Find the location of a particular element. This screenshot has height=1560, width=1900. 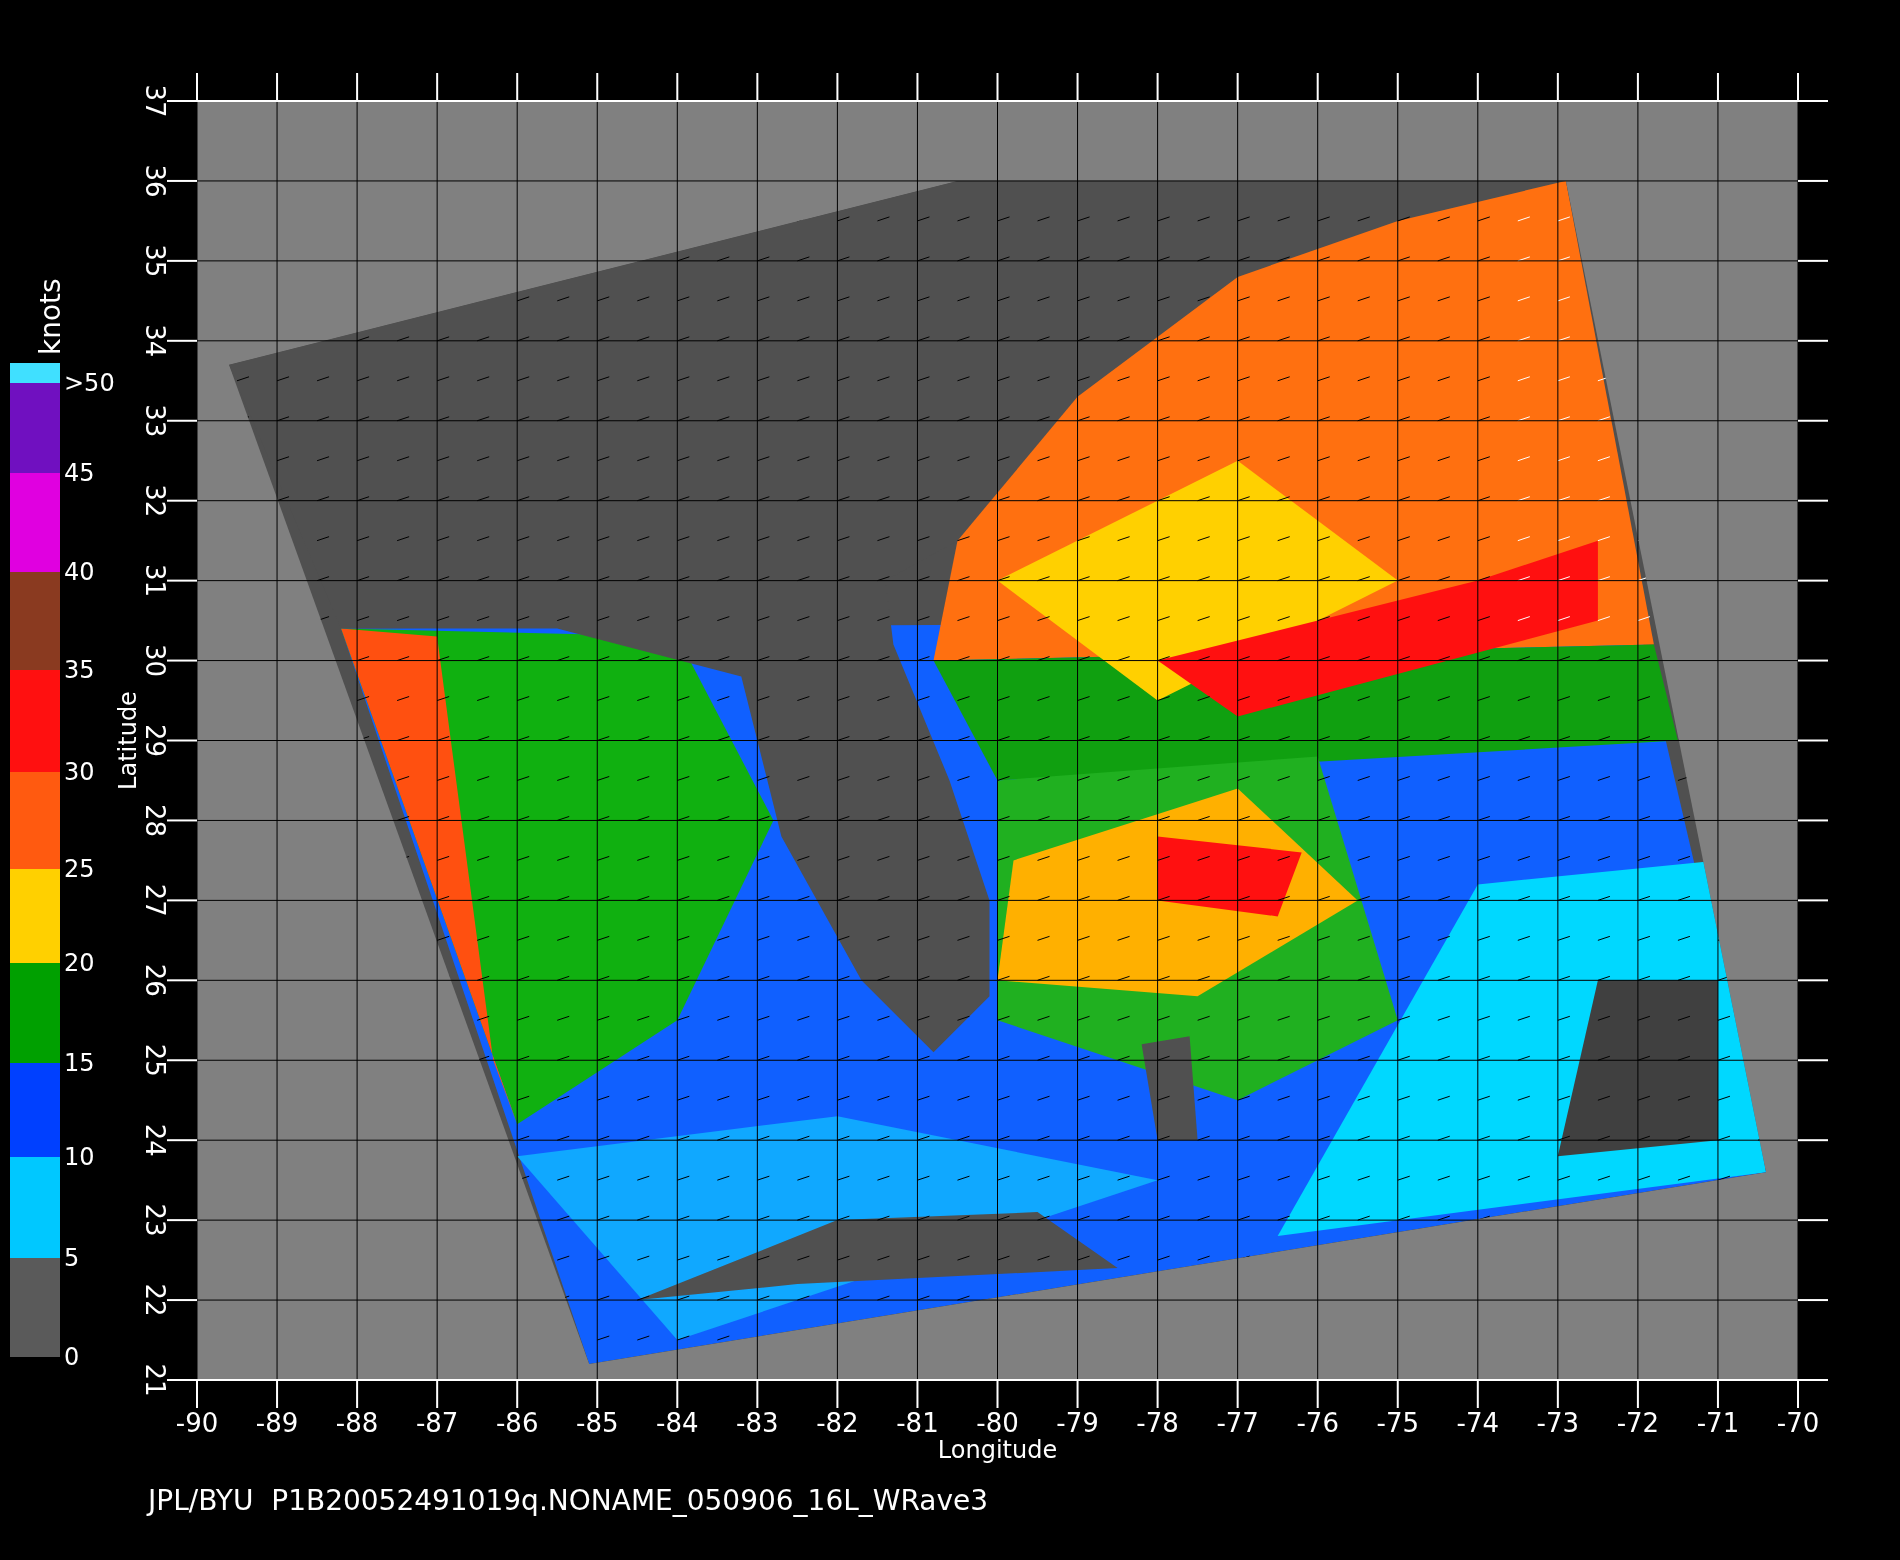

colorbar-label: 10 is located at coordinates (79, 1157).